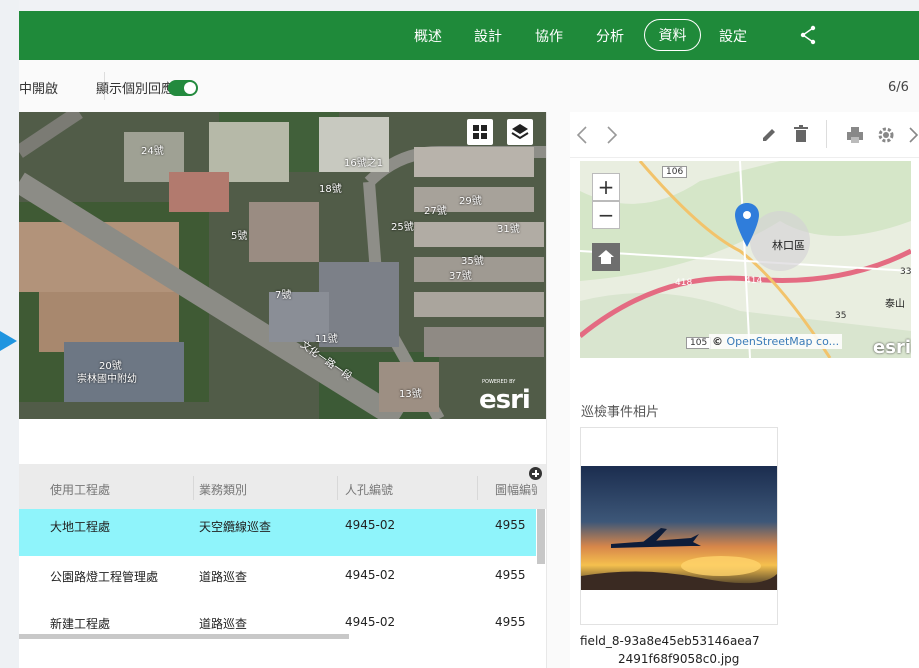 This screenshot has height=668, width=919. I want to click on print-icon, so click(855, 135).